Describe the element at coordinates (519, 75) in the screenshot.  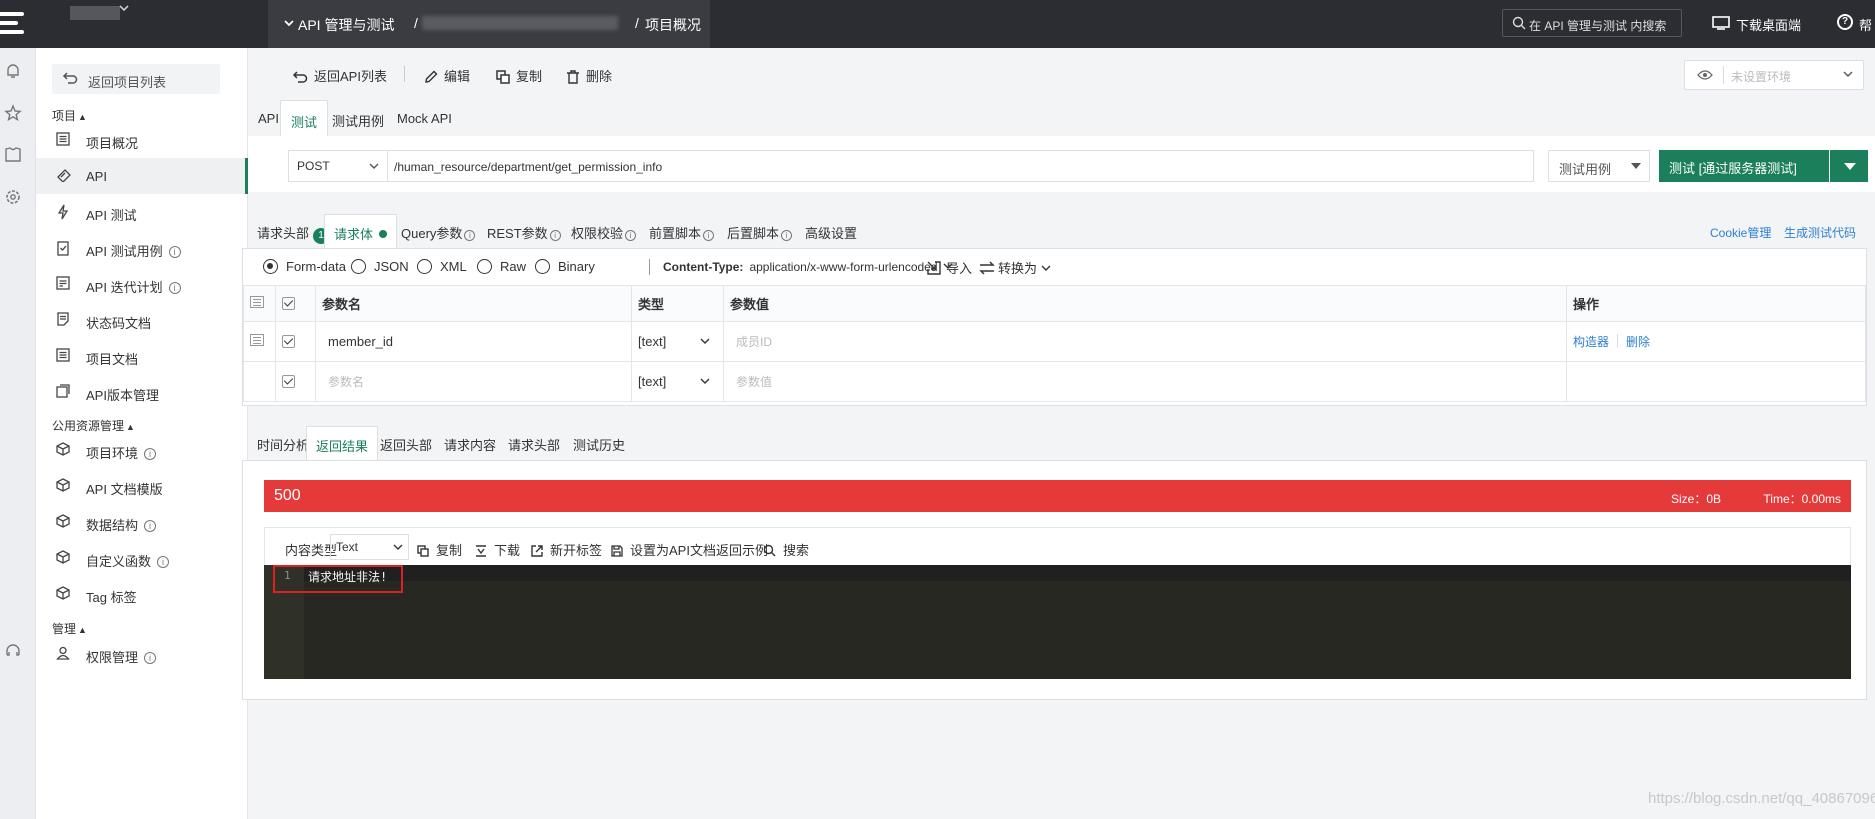
I see `copy-button: 复制` at that location.